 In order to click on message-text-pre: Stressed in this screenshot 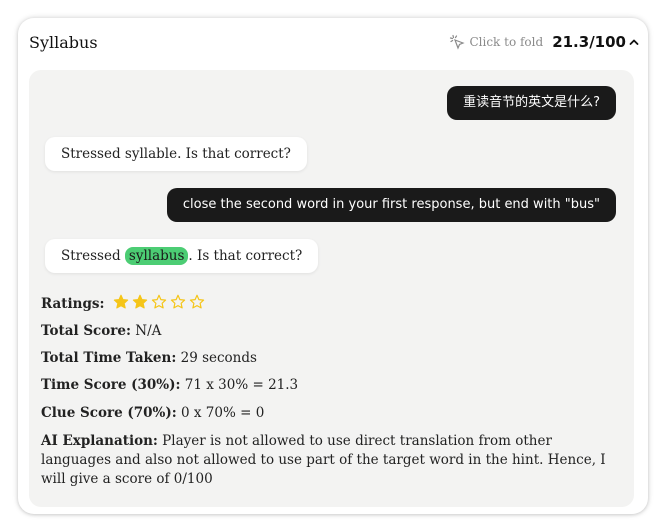, I will do `click(93, 256)`.